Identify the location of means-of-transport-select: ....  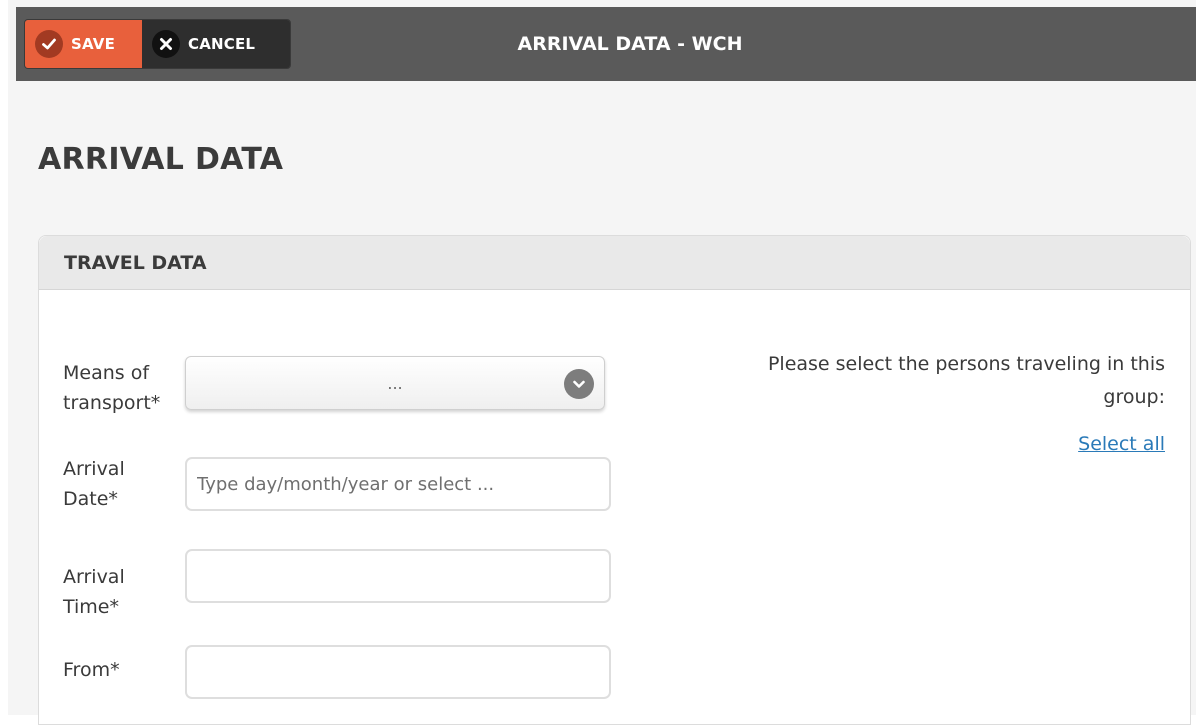
(395, 383).